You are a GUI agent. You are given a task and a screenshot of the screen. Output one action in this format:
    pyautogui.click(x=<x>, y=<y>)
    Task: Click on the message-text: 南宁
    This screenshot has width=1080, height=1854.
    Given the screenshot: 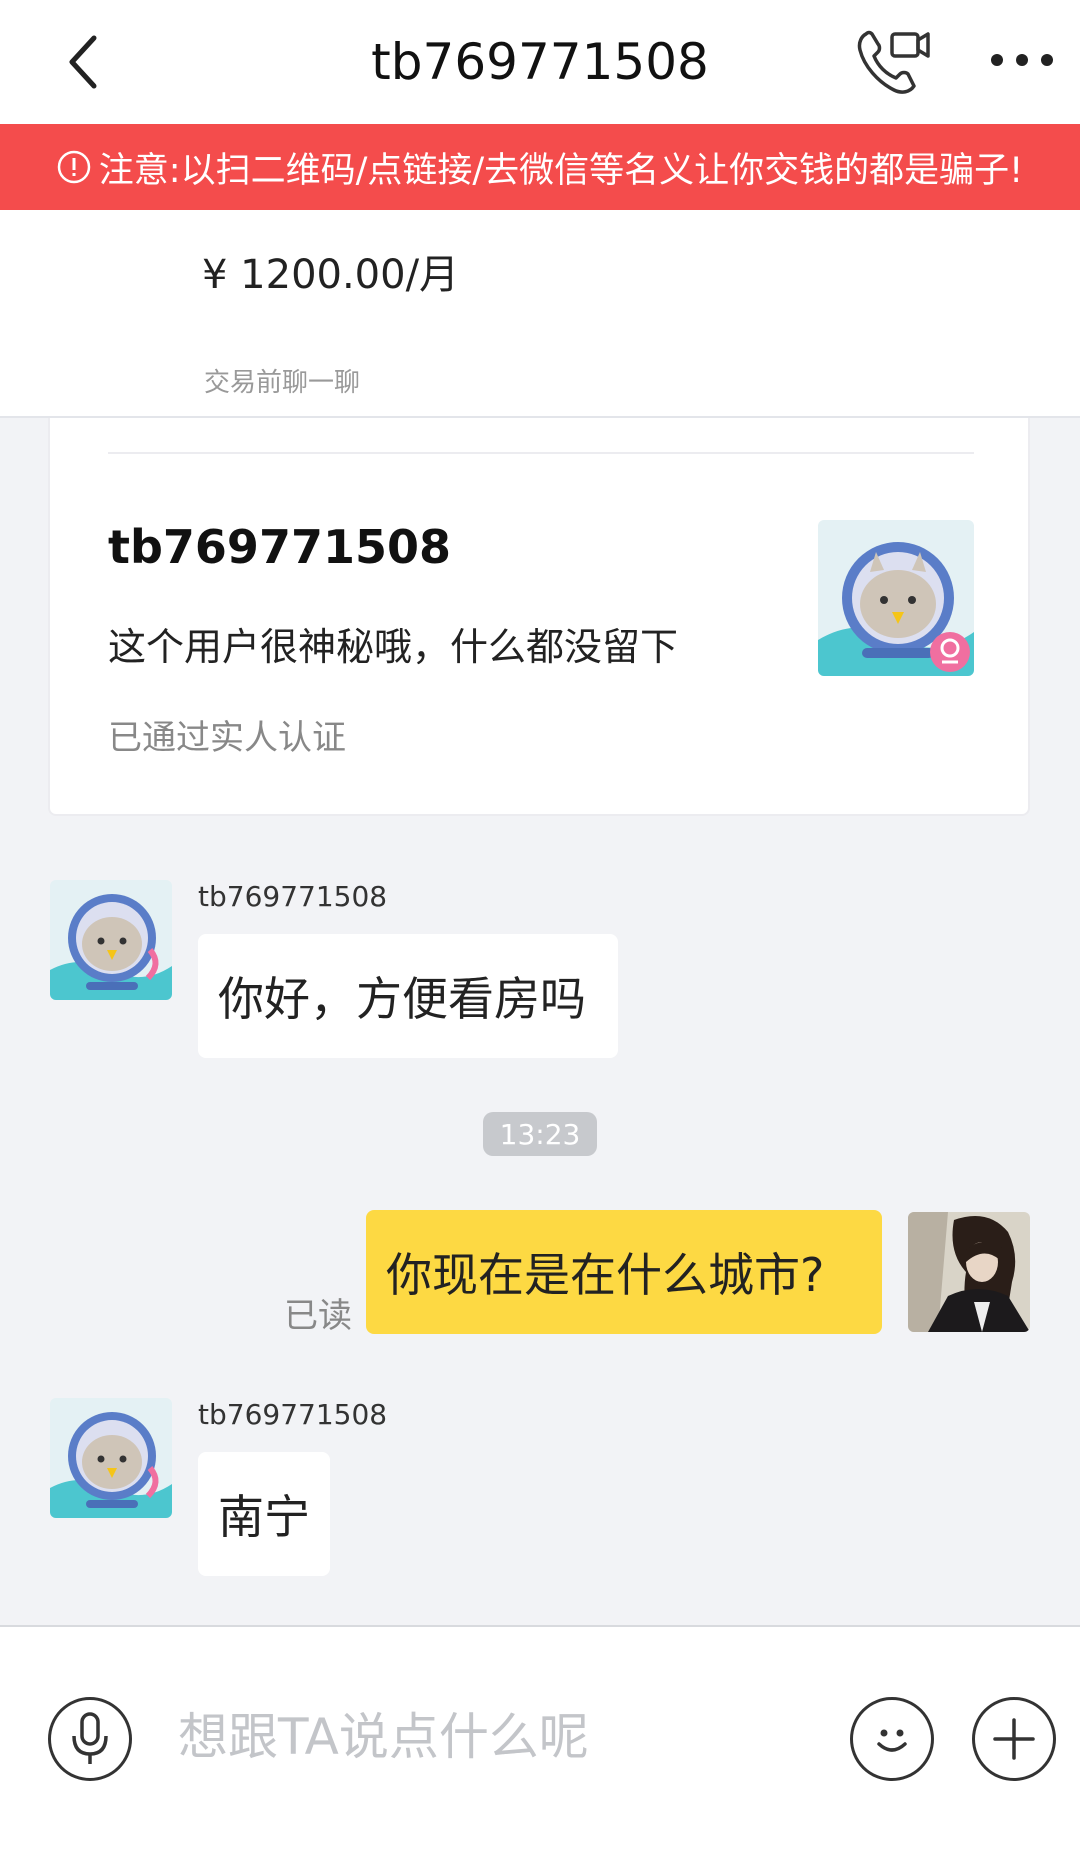 What is the action you would take?
    pyautogui.click(x=264, y=1517)
    